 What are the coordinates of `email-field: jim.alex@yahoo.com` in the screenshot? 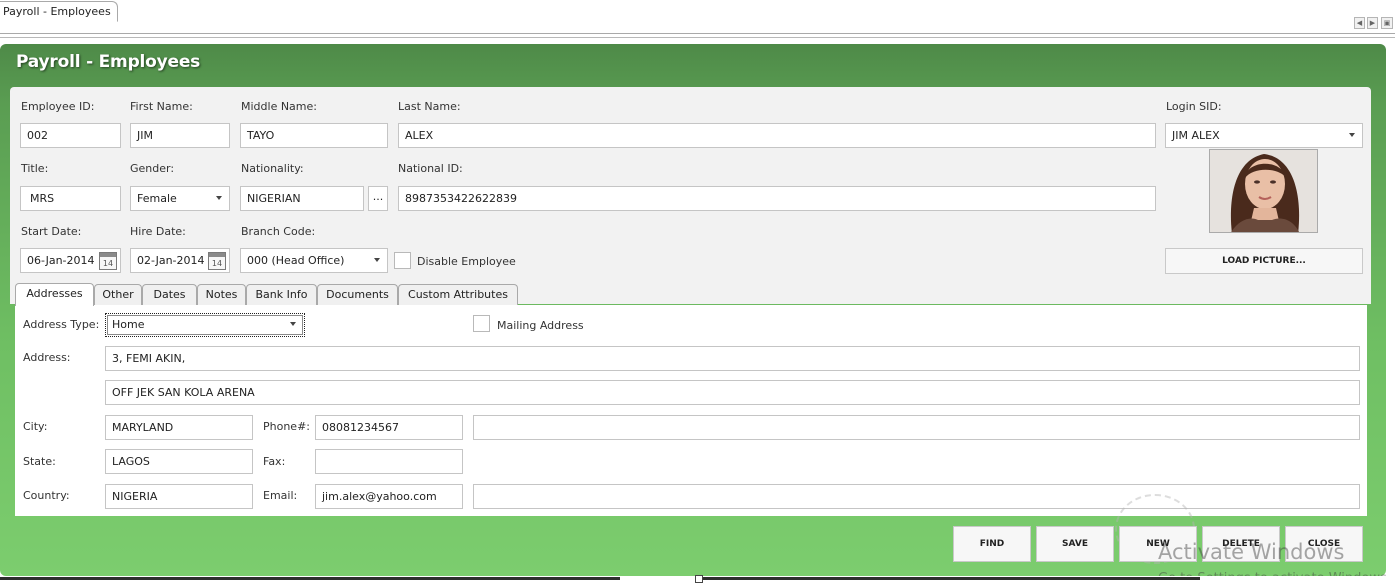 It's located at (389, 496).